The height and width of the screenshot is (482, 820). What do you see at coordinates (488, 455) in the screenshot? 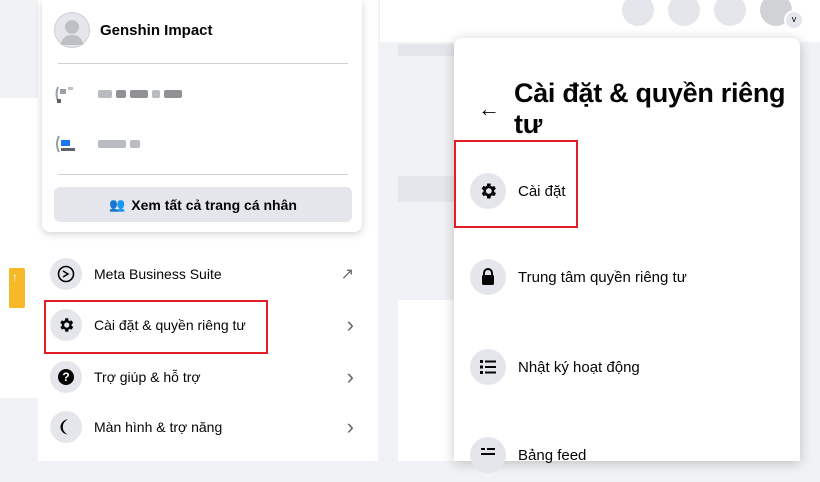
I see `feed-icon` at bounding box center [488, 455].